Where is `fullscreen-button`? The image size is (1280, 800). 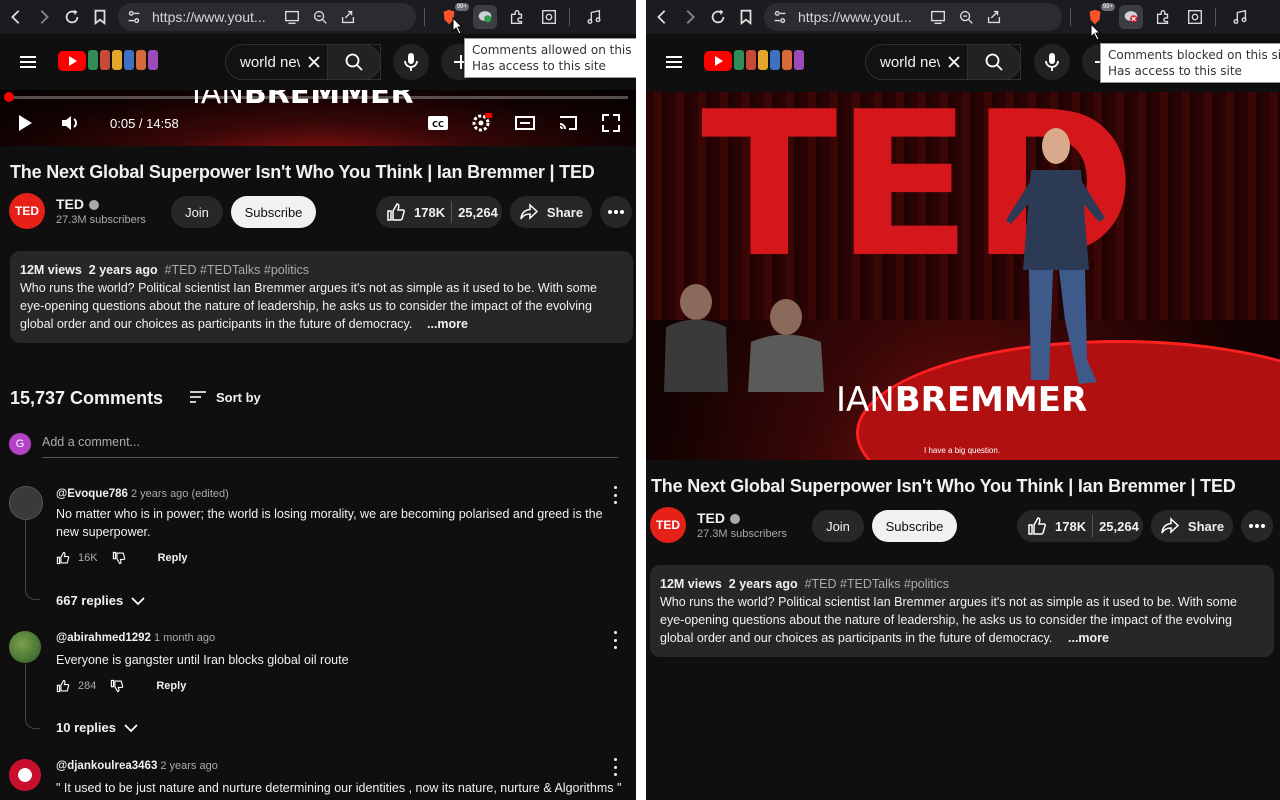
fullscreen-button is located at coordinates (611, 123).